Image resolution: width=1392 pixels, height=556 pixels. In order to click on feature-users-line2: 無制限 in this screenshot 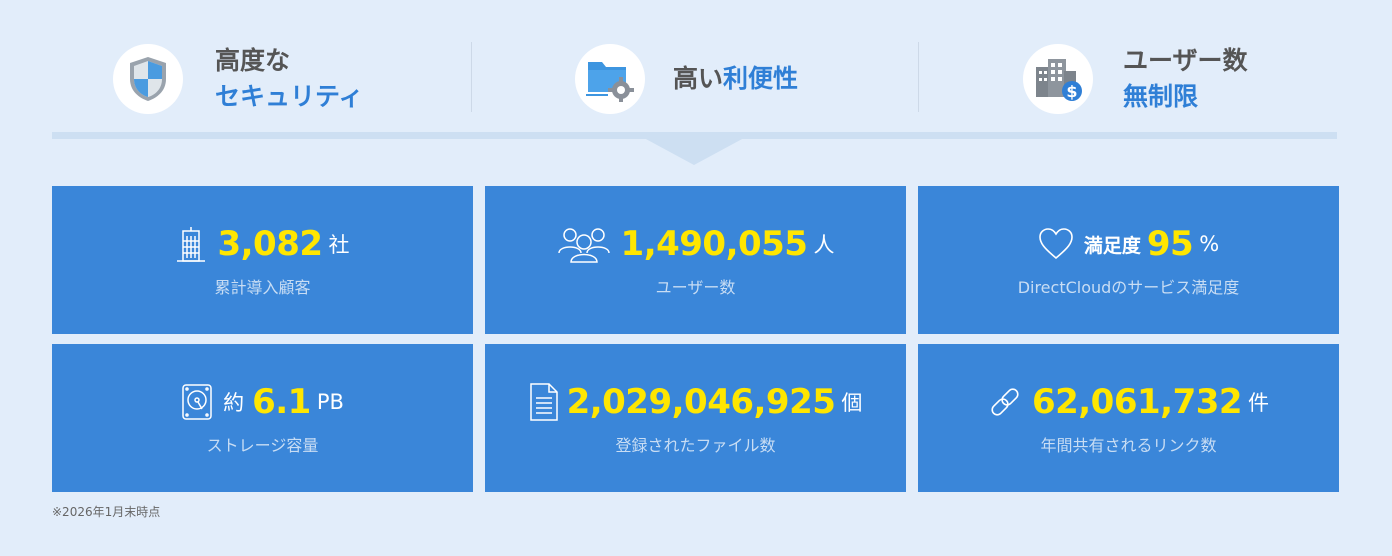, I will do `click(1161, 96)`.